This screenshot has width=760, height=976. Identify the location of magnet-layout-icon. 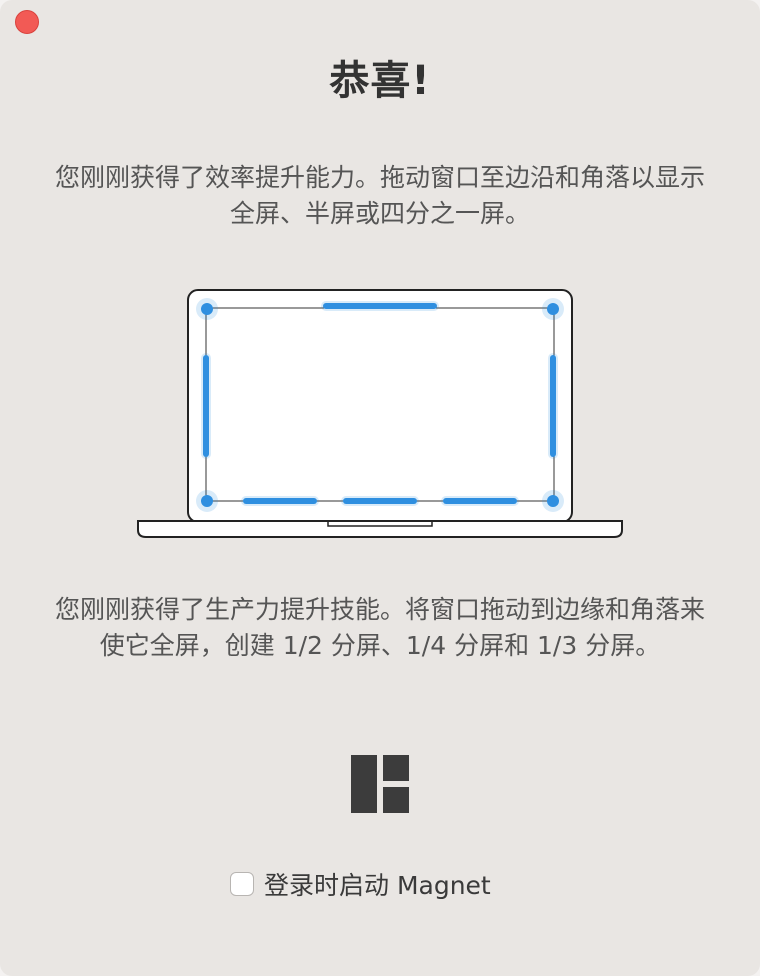
(380, 784).